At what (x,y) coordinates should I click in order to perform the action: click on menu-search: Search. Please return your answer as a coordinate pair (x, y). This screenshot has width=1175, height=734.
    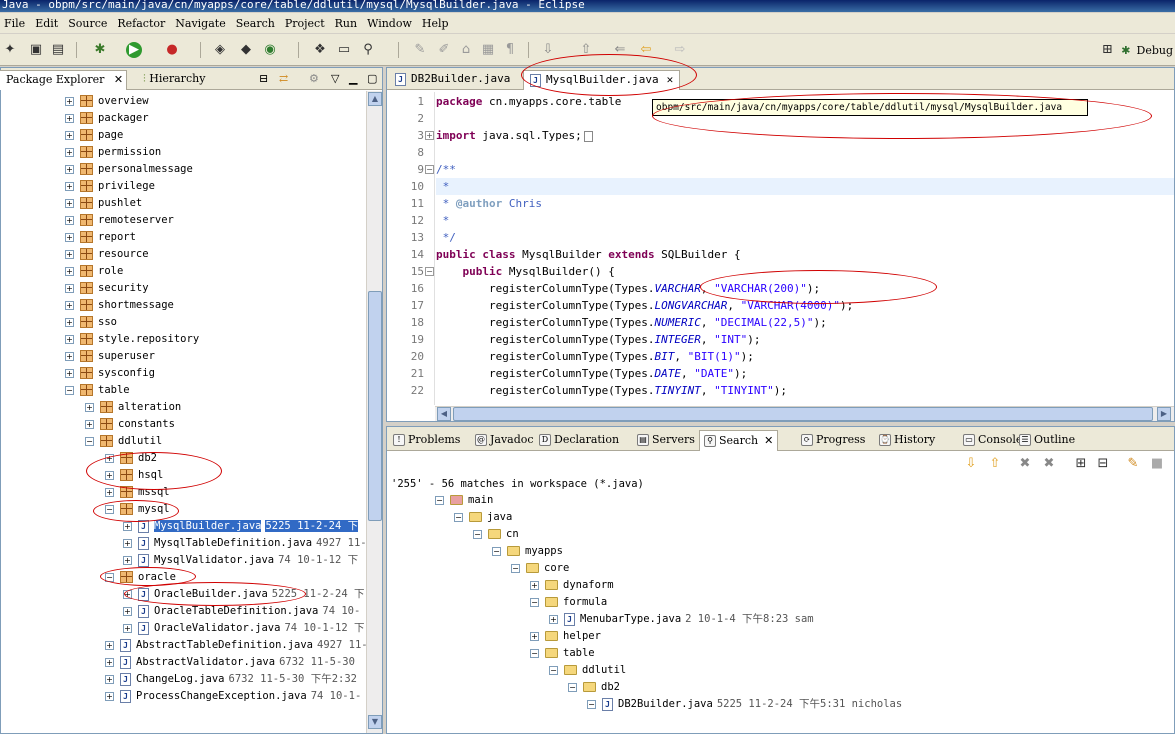
    Looking at the image, I should click on (256, 23).